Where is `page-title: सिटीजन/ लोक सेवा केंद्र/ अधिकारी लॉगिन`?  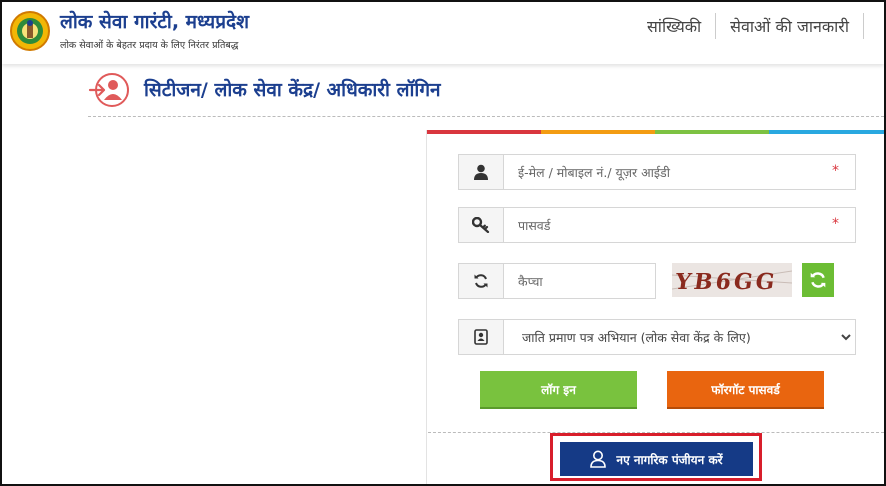 page-title: सिटीजन/ लोक सेवा केंद्र/ अधिकारी लॉगिन is located at coordinates (292, 90).